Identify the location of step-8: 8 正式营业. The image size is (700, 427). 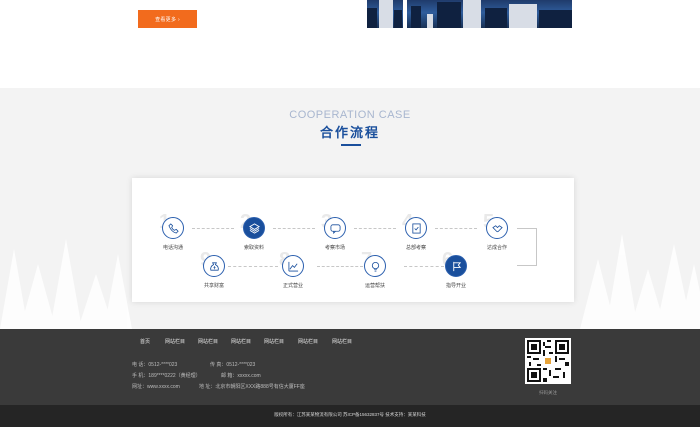
(293, 277).